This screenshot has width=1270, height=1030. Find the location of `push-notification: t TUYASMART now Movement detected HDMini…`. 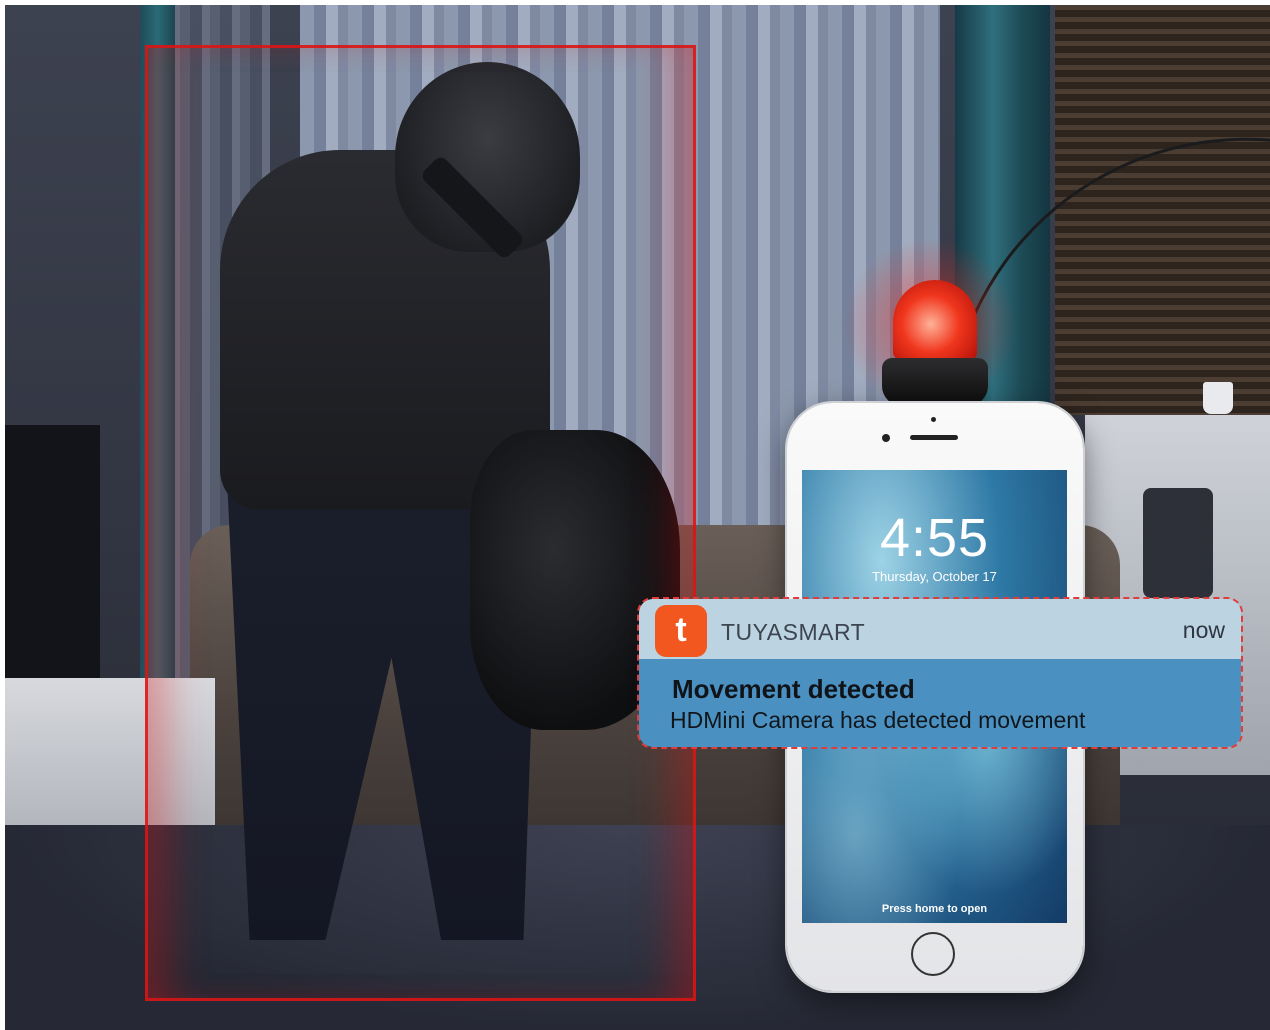

push-notification: t TUYASMART now Movement detected HDMini… is located at coordinates (940, 673).